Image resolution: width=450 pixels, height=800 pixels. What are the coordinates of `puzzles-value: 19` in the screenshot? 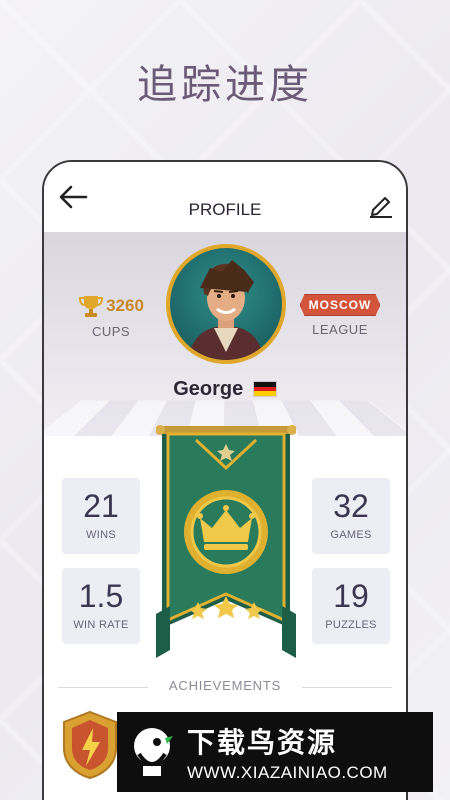 It's located at (351, 596).